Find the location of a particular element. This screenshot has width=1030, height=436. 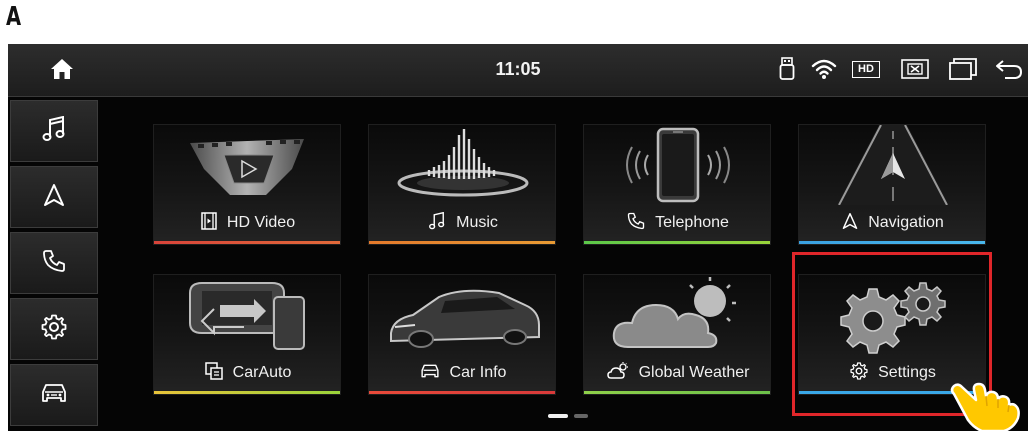

weather-icon is located at coordinates (617, 373).